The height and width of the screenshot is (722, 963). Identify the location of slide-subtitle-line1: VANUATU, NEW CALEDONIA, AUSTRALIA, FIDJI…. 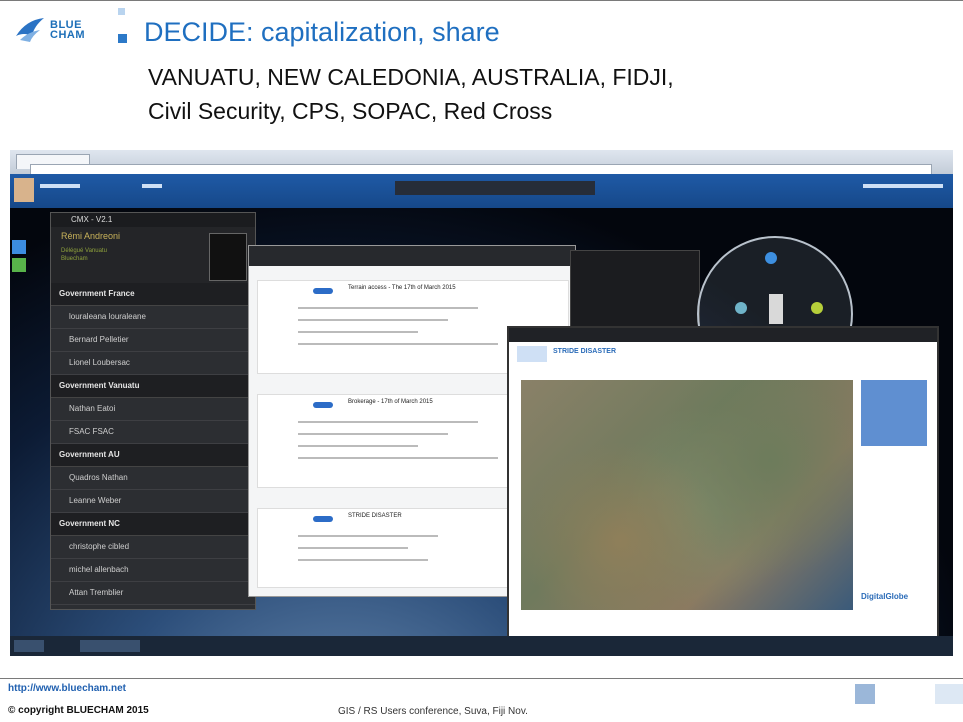
(411, 77).